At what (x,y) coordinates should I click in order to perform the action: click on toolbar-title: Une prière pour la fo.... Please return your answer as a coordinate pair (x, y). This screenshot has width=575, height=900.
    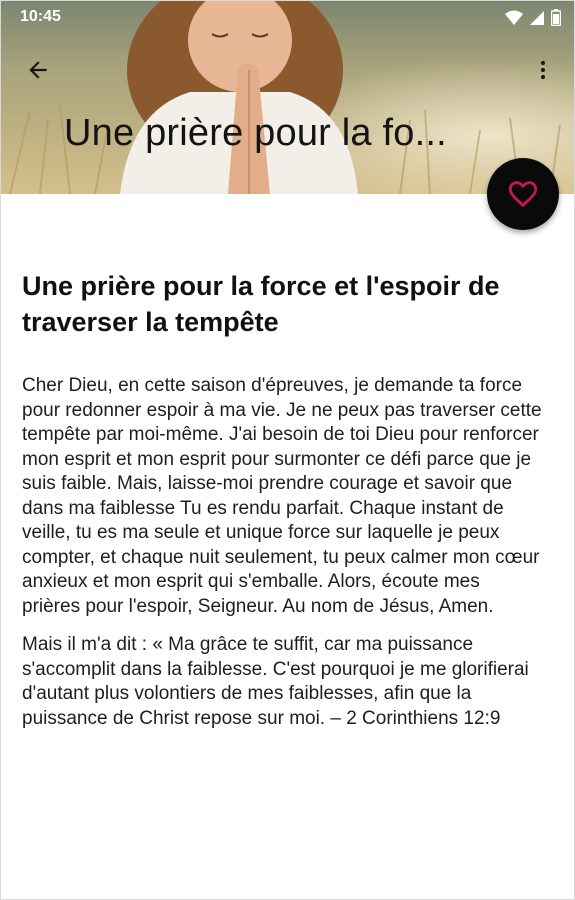
    Looking at the image, I should click on (255, 133).